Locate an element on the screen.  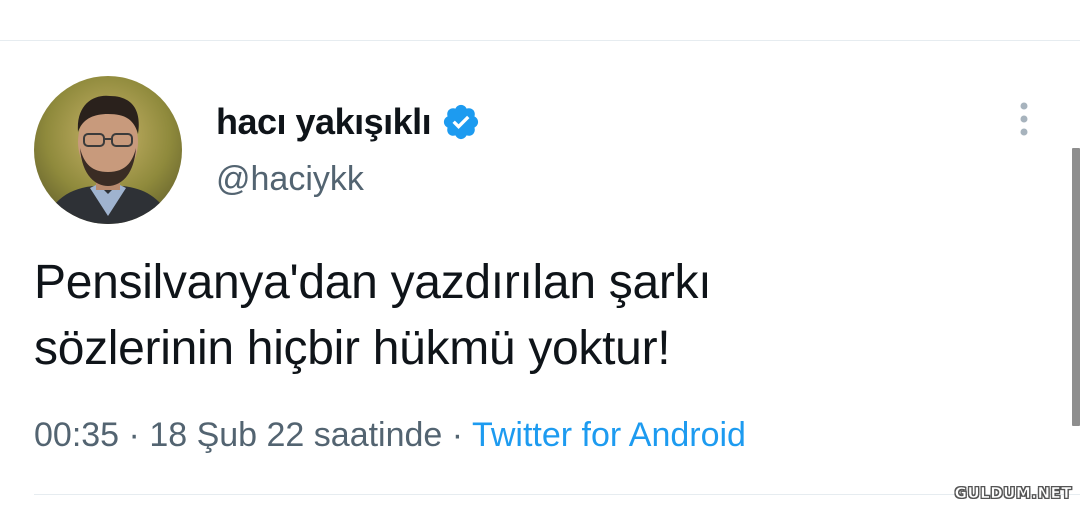
author-name-row: hacı yakışıklı is located at coordinates (348, 122).